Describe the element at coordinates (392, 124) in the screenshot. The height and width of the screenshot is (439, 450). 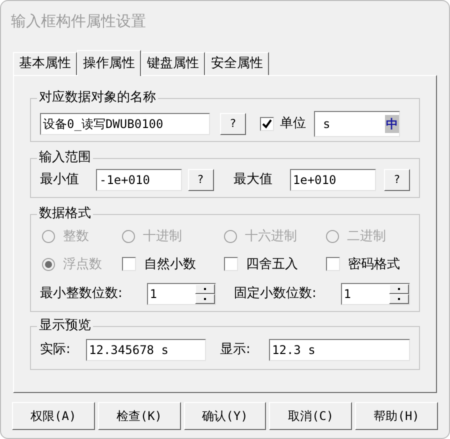
I see `ime-icon: 中` at that location.